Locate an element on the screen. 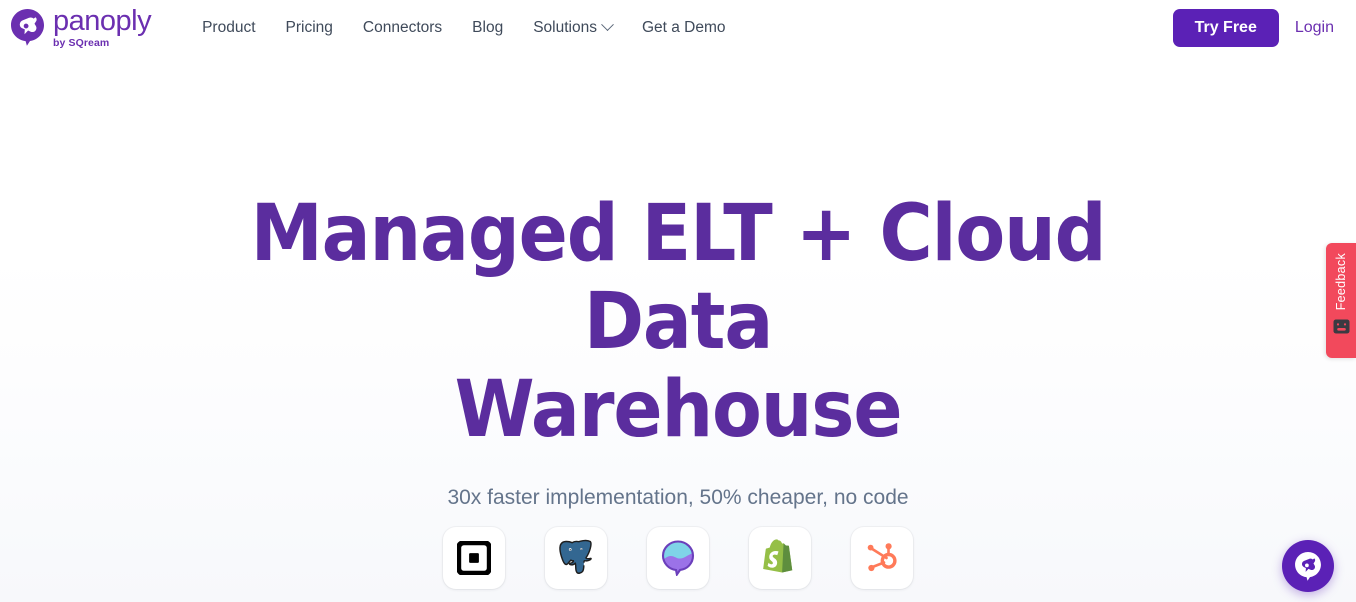  nav-label: Pricing is located at coordinates (309, 27).